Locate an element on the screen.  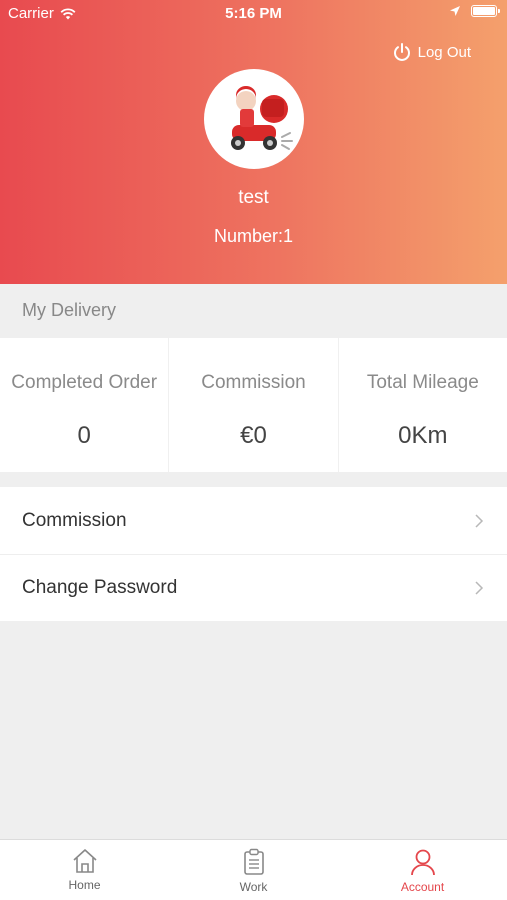
location-arrow-icon is located at coordinates (455, 11).